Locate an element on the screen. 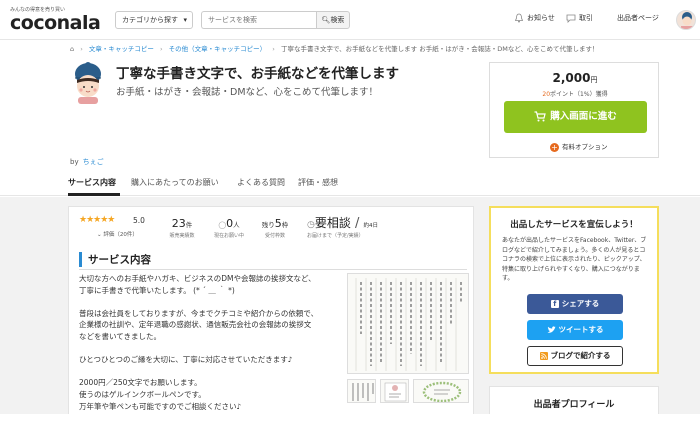 The height and width of the screenshot is (424, 700). remaining-slots-stat: 残り5枠 受付枠数 is located at coordinates (275, 228).